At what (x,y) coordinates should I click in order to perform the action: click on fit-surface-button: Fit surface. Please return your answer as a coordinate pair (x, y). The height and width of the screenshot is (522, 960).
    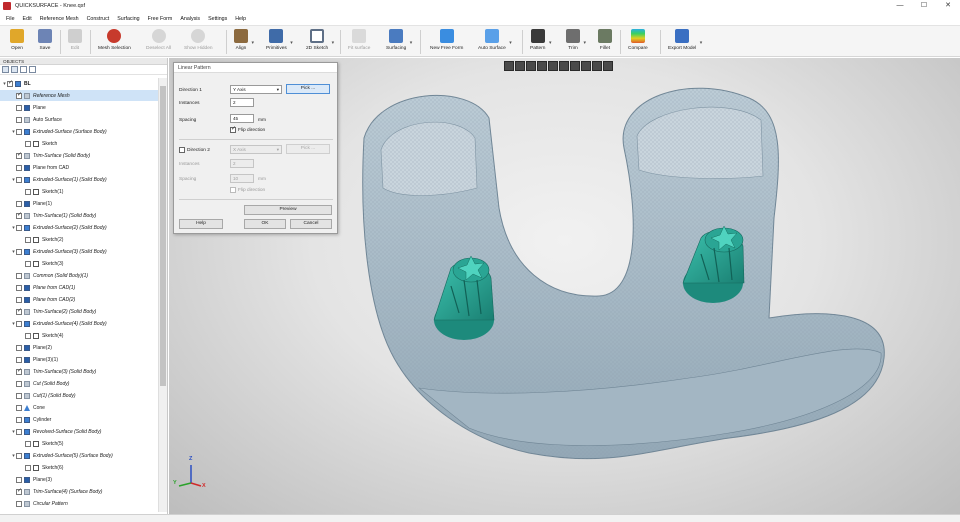
    Looking at the image, I should click on (359, 42).